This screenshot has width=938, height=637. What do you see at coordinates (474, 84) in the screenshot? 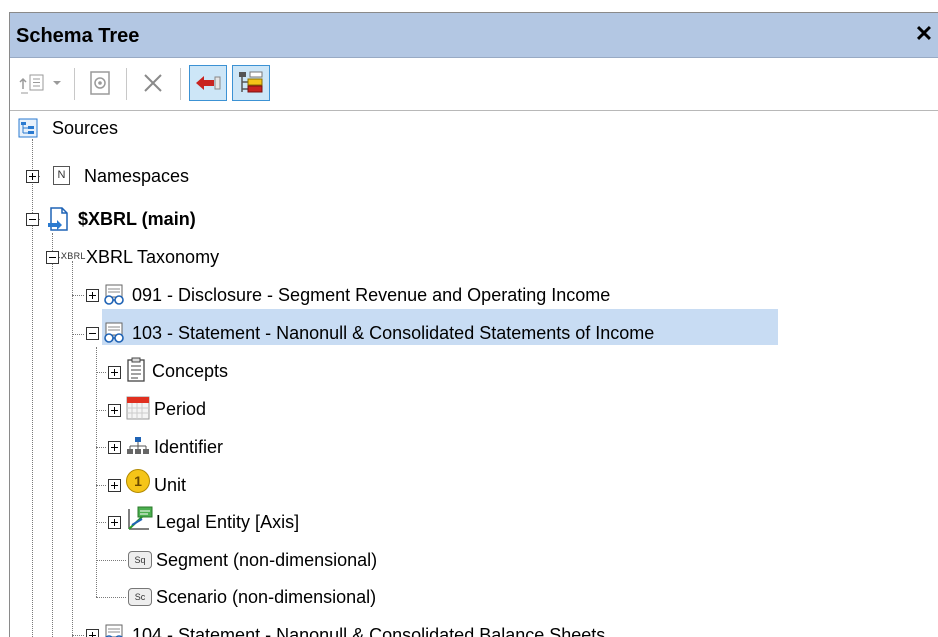
I see `toolbar` at bounding box center [474, 84].